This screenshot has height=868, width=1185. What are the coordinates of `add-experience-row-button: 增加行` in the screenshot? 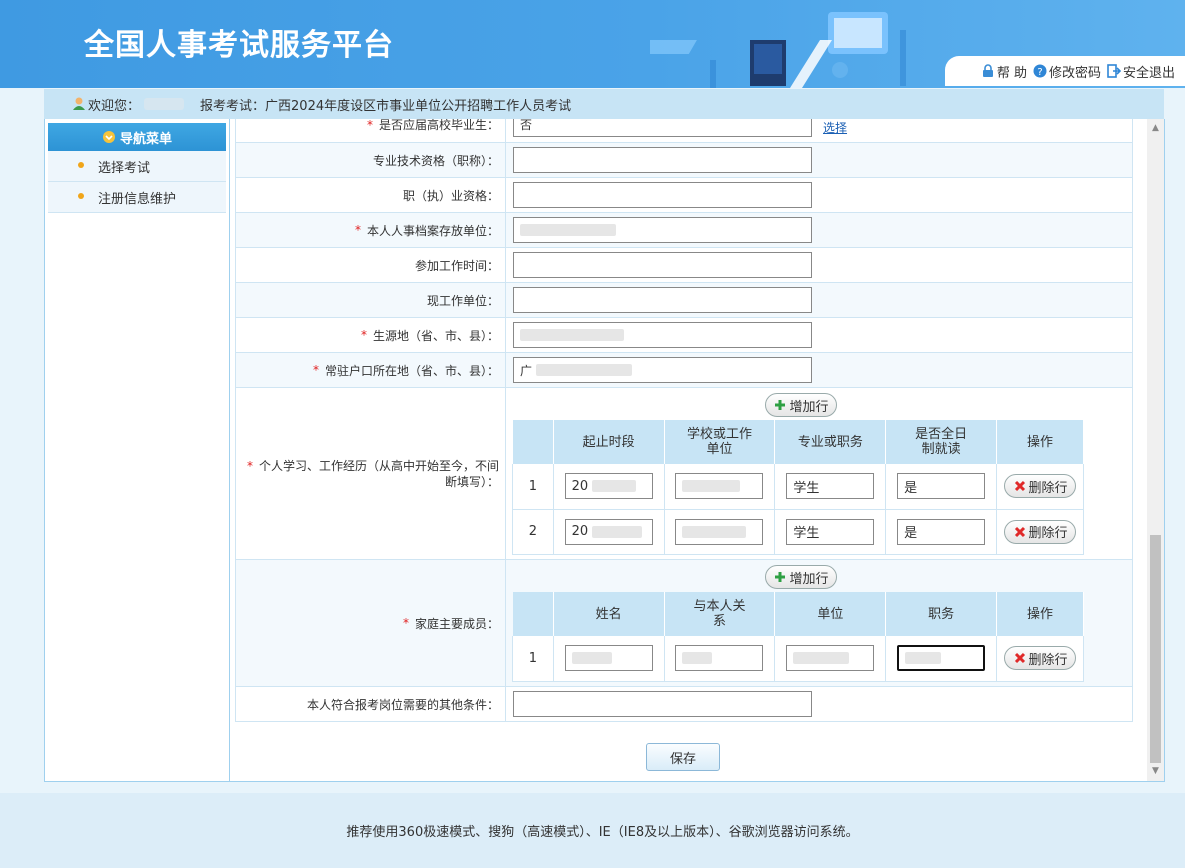 It's located at (801, 405).